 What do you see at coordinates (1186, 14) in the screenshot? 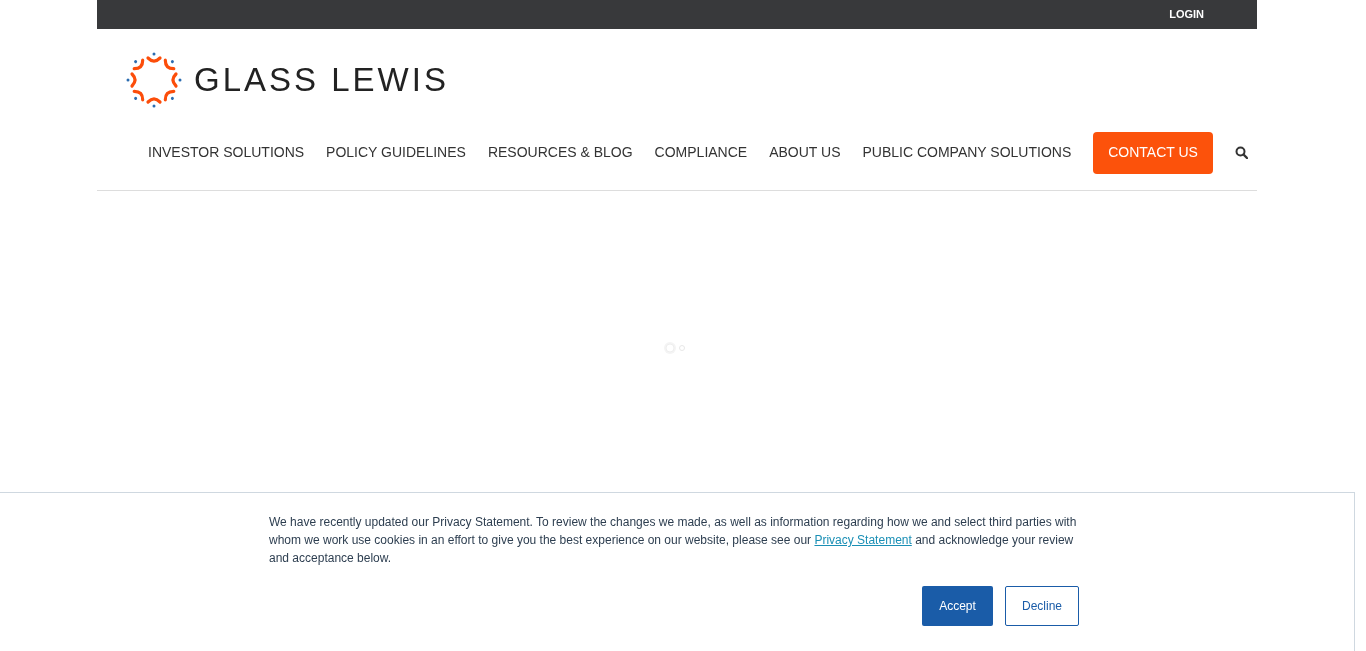
I see `login-link: LOGIN` at bounding box center [1186, 14].